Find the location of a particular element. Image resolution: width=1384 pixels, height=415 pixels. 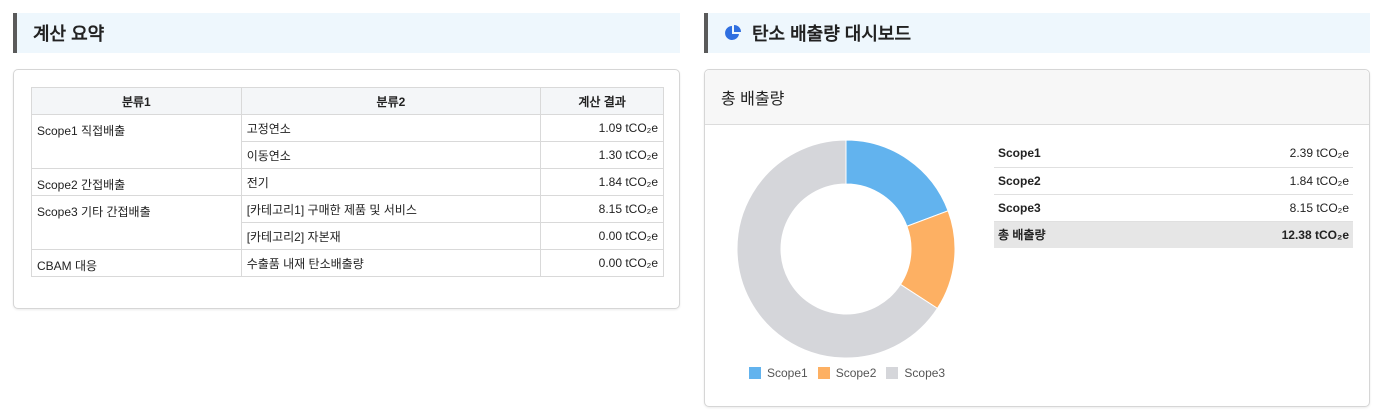

legend-label: Scope2 is located at coordinates (856, 373).